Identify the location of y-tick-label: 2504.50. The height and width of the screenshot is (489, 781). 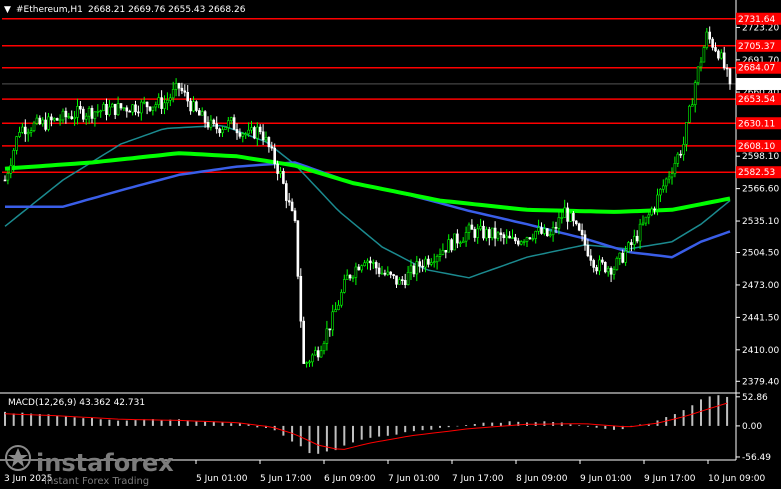
(760, 254).